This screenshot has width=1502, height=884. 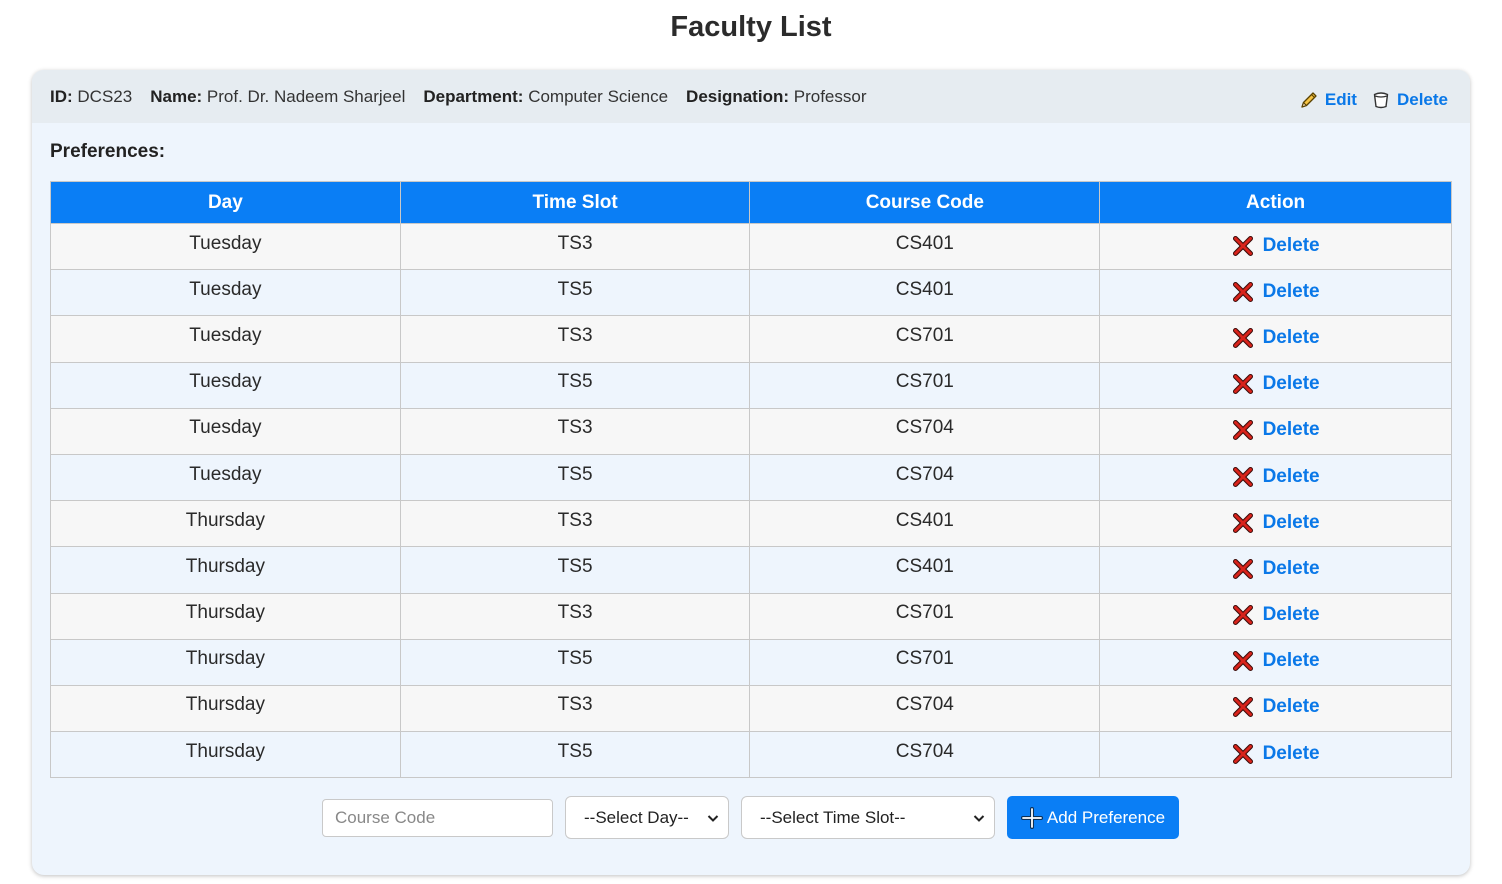 I want to click on table-row: Tuesday TS5 CS701 Delete, so click(x=751, y=385).